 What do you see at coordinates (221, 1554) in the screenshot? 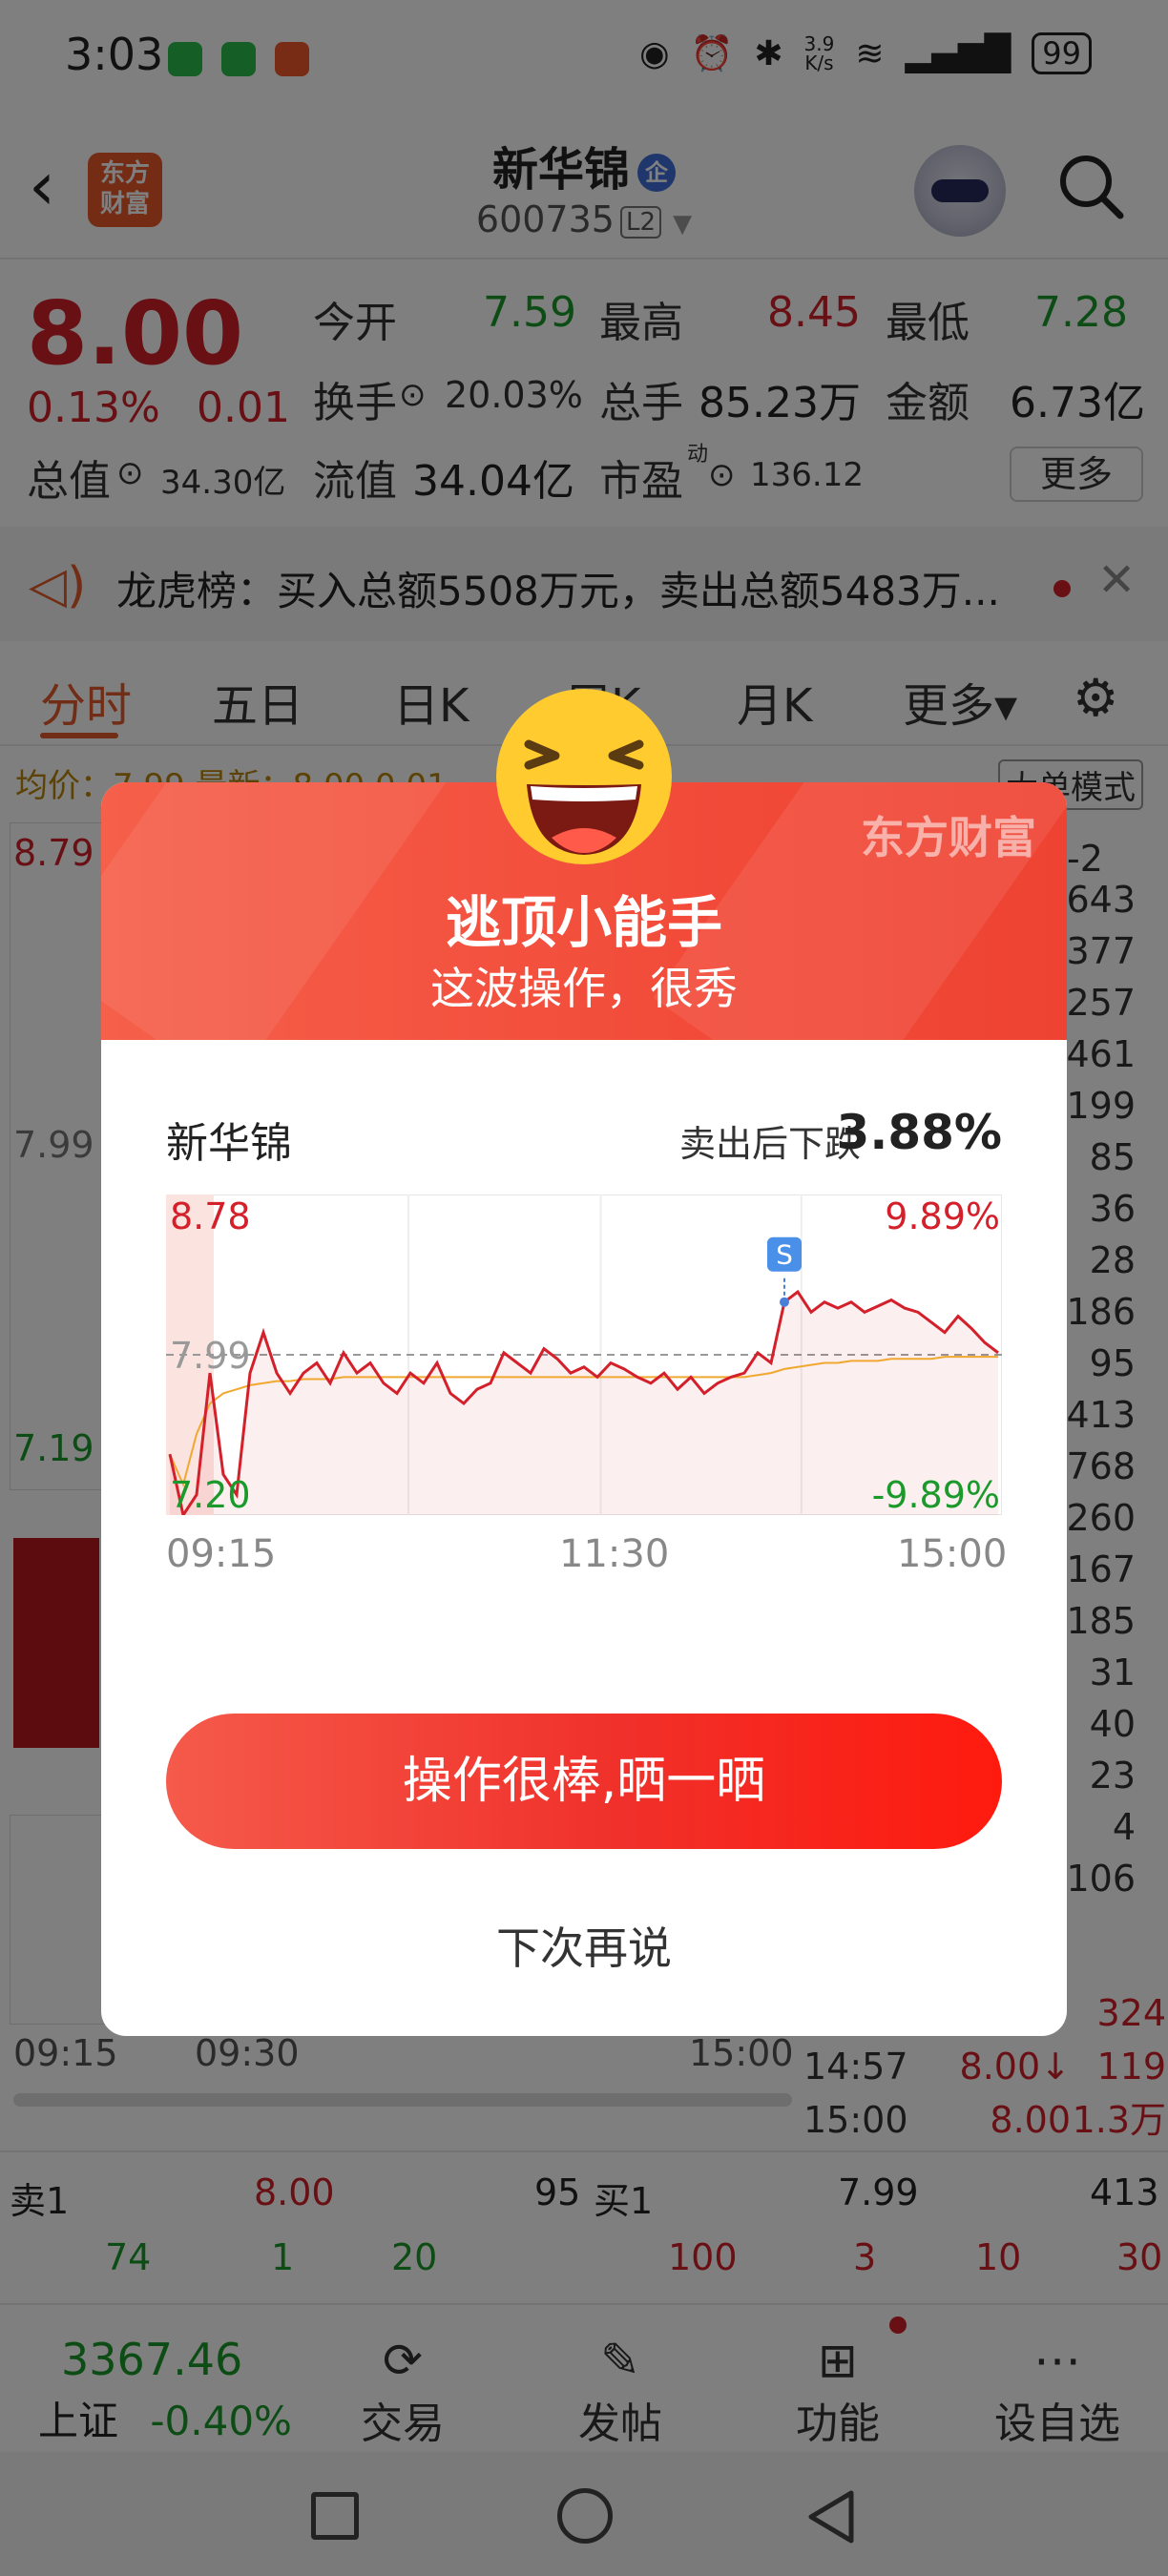
I see `x-tick-label: 09:15` at bounding box center [221, 1554].